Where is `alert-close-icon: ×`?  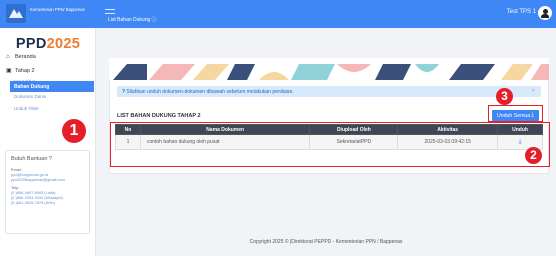 alert-close-icon: × is located at coordinates (533, 91).